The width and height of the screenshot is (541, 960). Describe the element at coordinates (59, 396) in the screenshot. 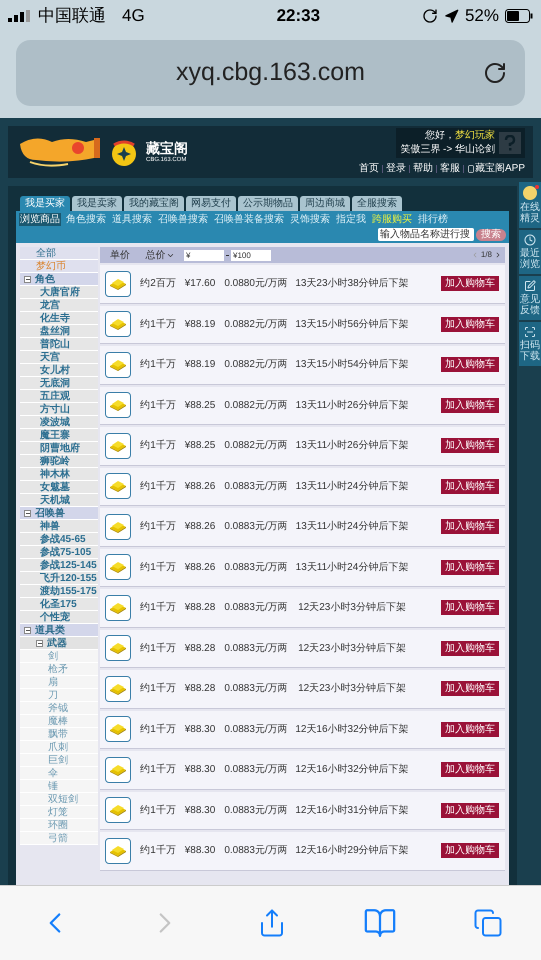

I see `sidebar-item: 五庄观` at that location.